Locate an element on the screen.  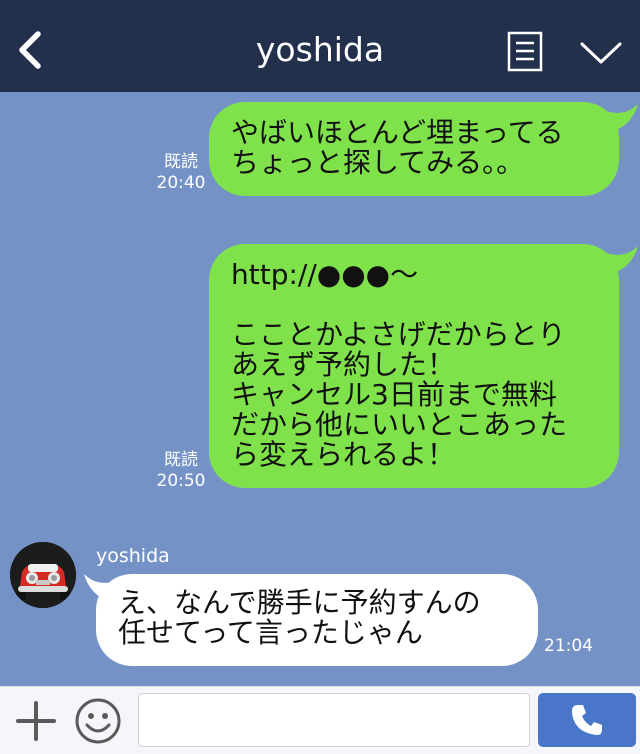
chevron-down-icon is located at coordinates (601, 53).